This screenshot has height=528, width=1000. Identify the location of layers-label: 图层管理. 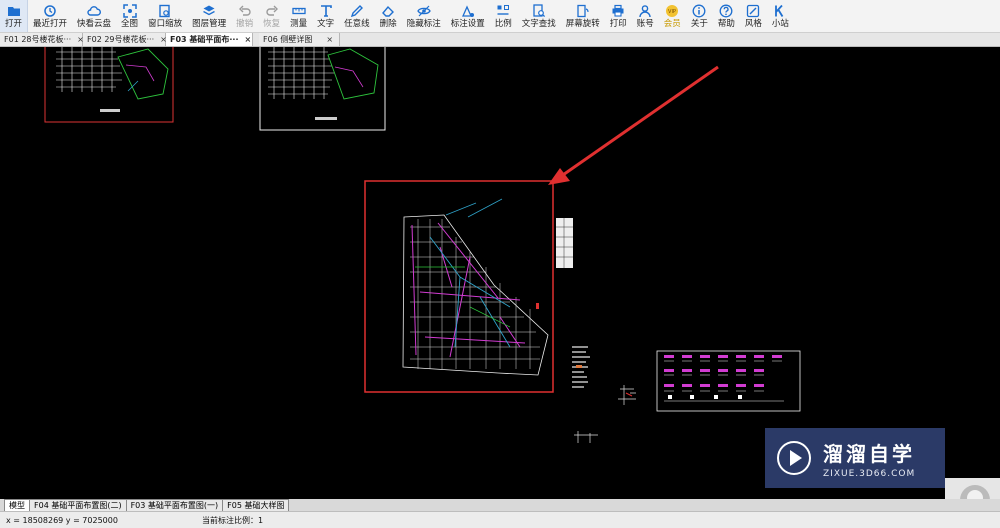
(209, 23).